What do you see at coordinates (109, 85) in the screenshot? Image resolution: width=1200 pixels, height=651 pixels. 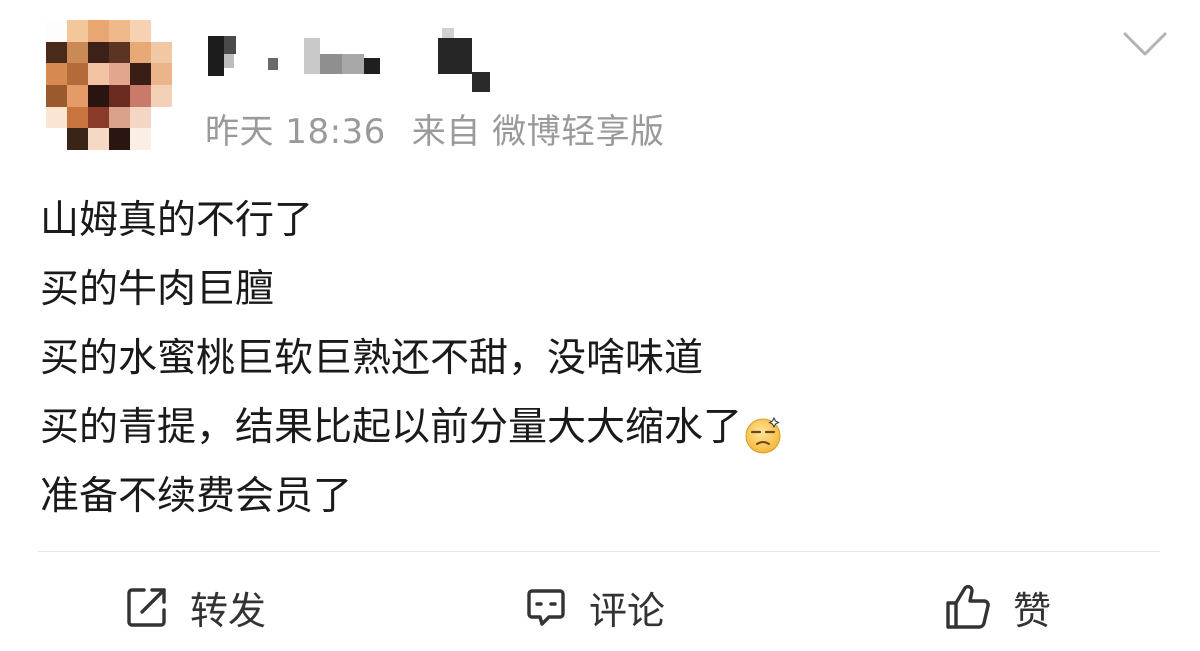 I see `avatar` at bounding box center [109, 85].